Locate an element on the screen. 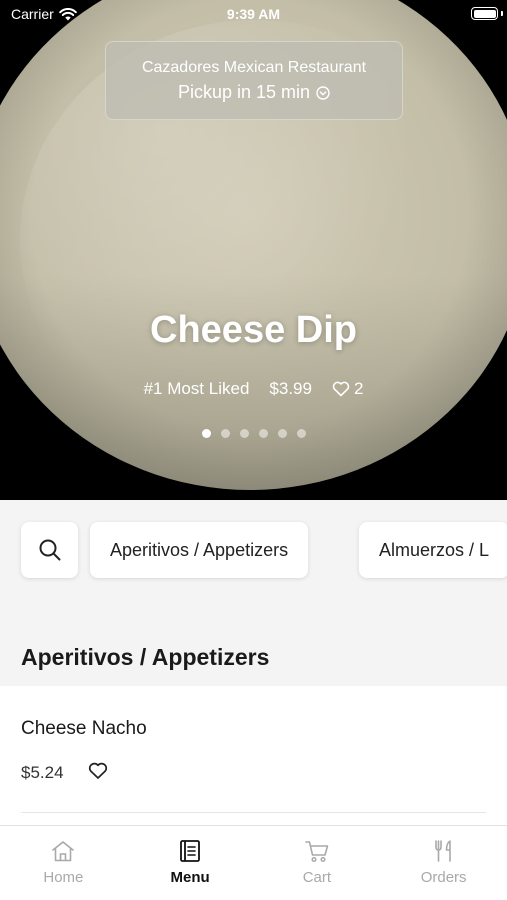 The height and width of the screenshot is (900, 507). featured-likes: 2 is located at coordinates (347, 389).